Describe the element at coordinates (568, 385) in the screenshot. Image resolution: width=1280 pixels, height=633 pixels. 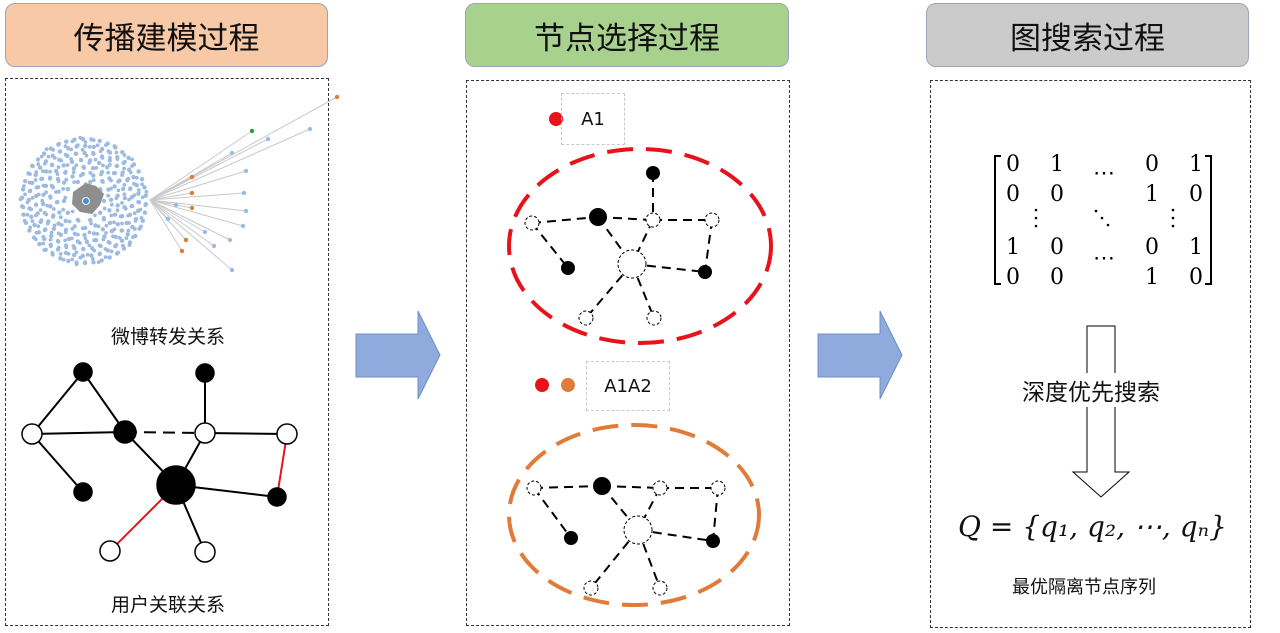
I see `legend-orange-dot` at that location.